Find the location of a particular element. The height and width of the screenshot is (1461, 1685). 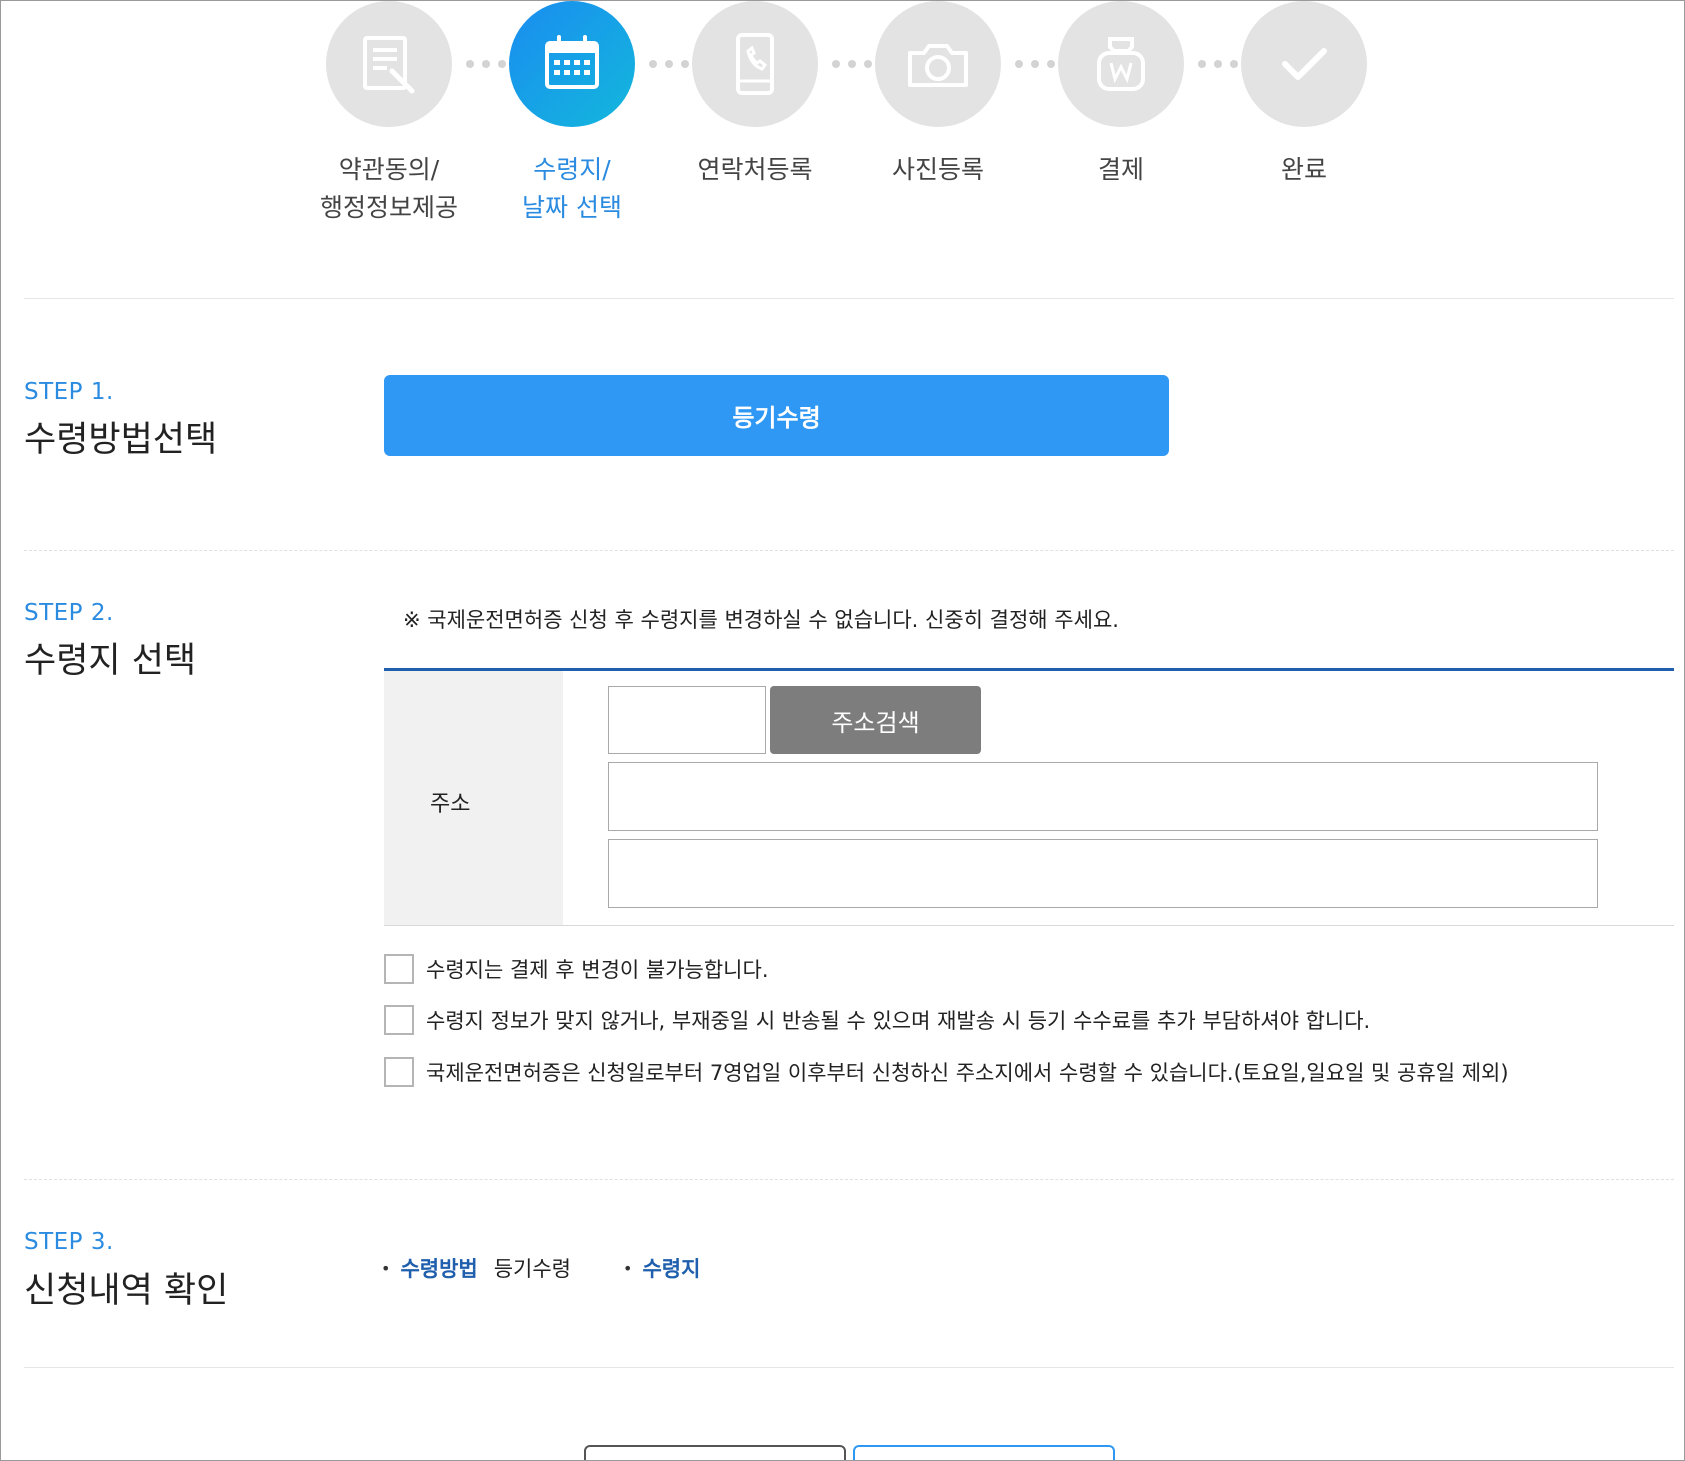

stepper-step-terms: 약관동의/ 행정정보제공 is located at coordinates (389, 114).